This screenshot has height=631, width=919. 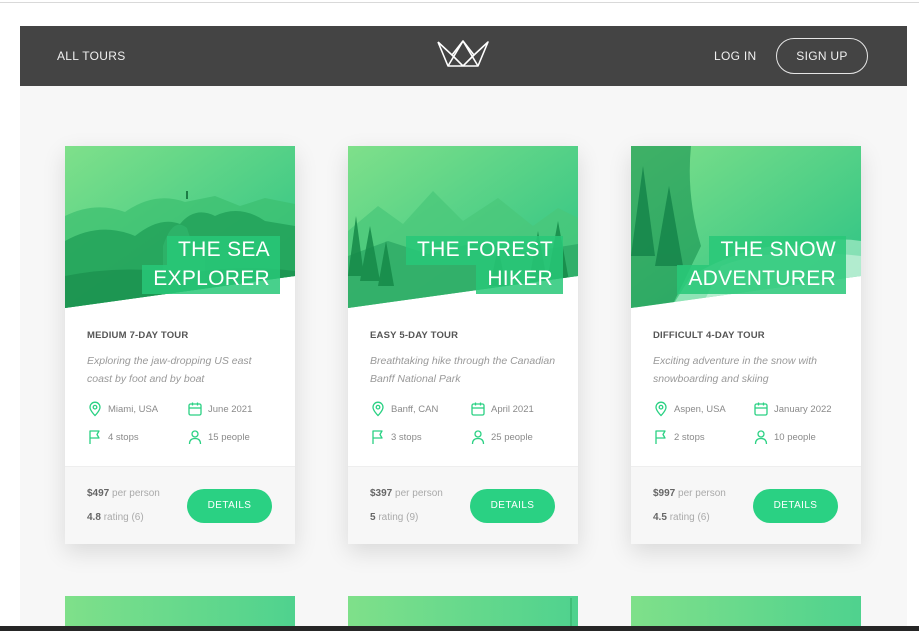 I want to click on tour-date-text: January 2022, so click(x=803, y=409).